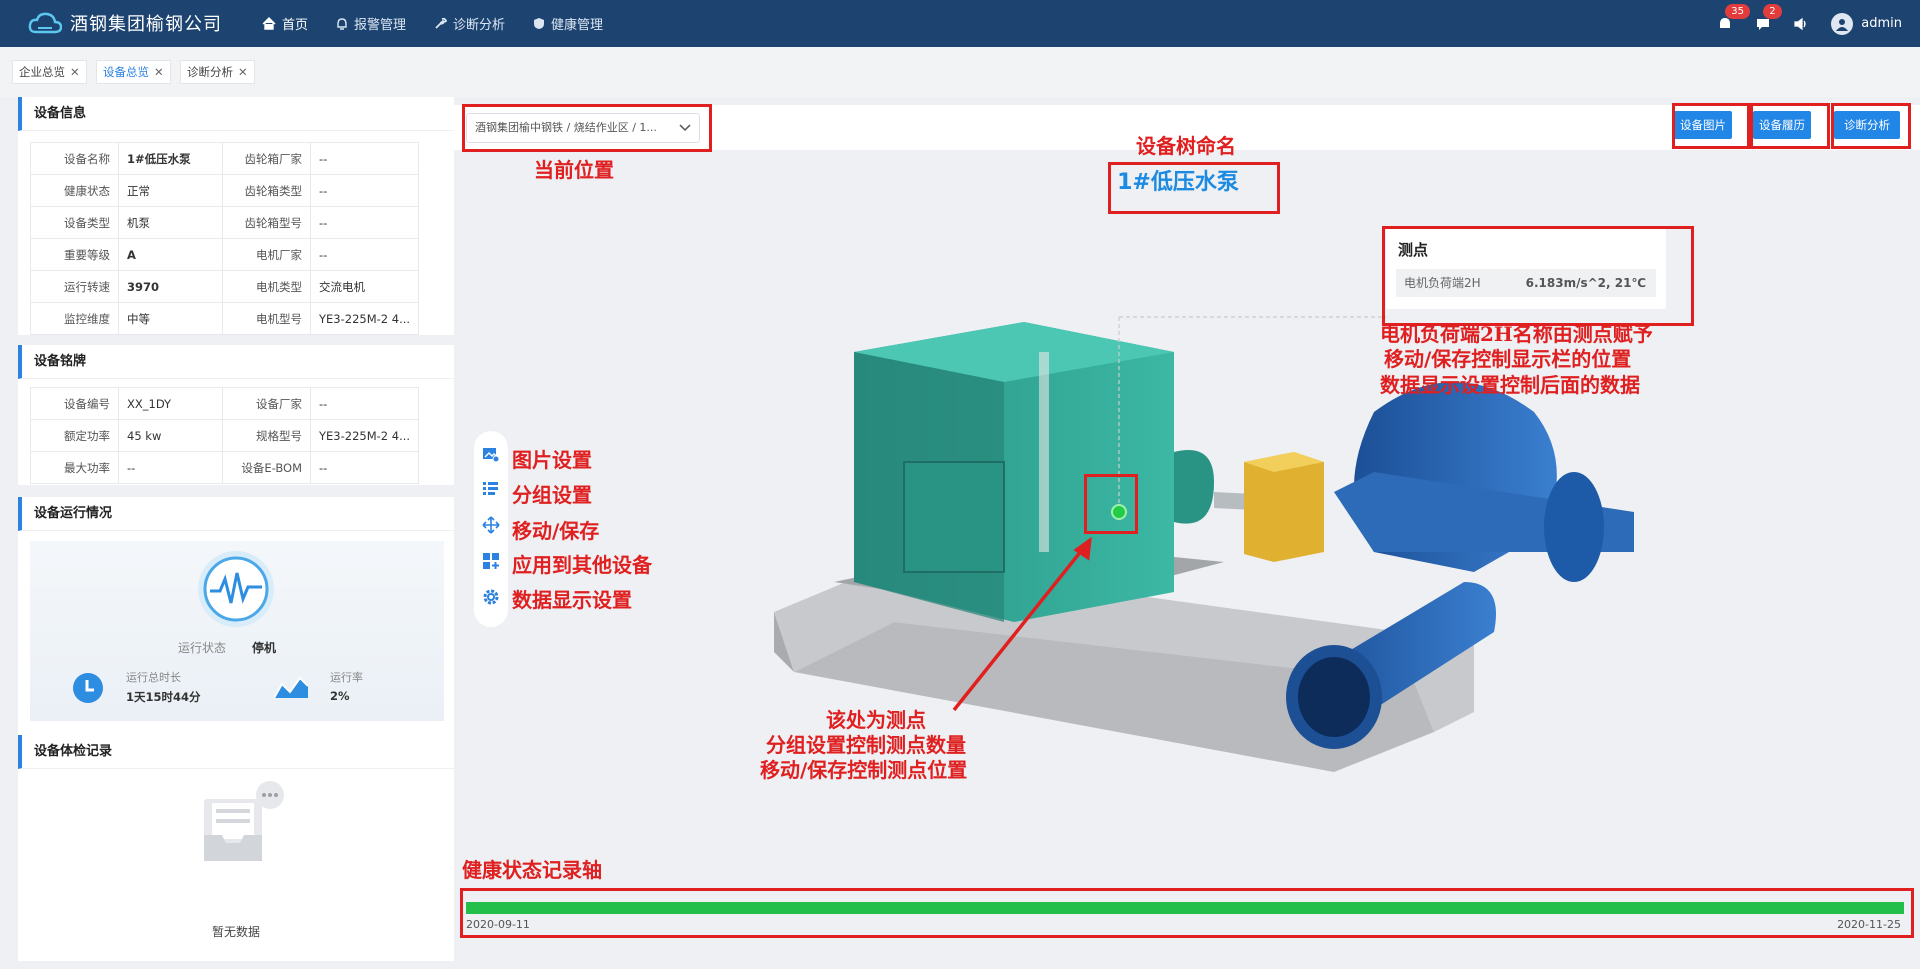 The height and width of the screenshot is (969, 1920). Describe the element at coordinates (864, 770) in the screenshot. I see `annotation-point-note-3: 移动/保存控制测点位置` at that location.